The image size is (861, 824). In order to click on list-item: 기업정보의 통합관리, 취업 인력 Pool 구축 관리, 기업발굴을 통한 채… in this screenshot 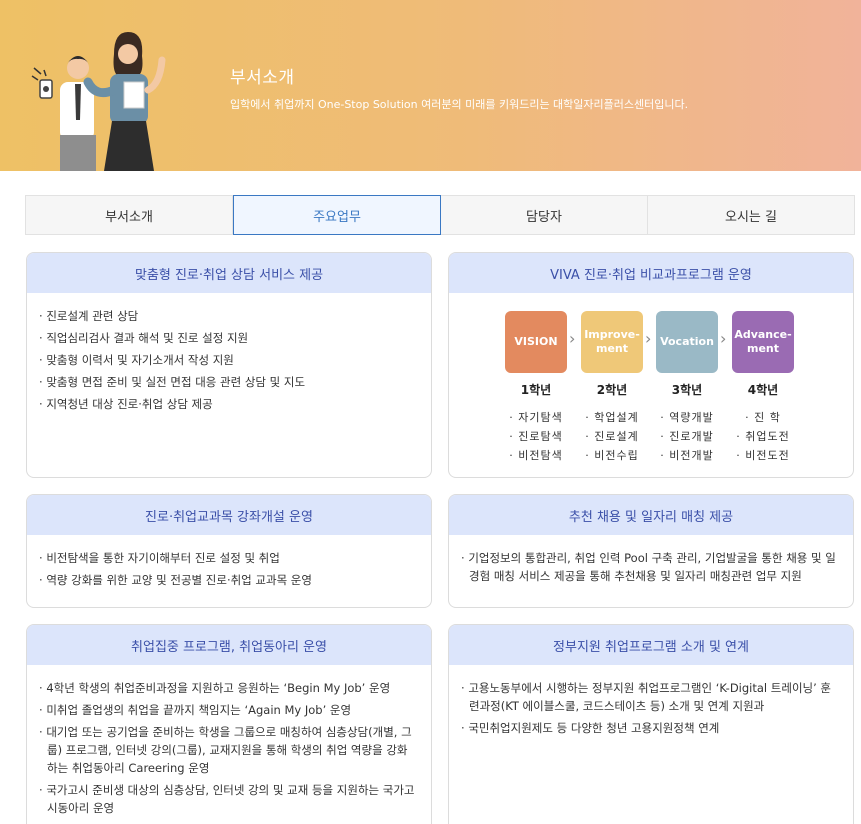, I will do `click(650, 567)`.